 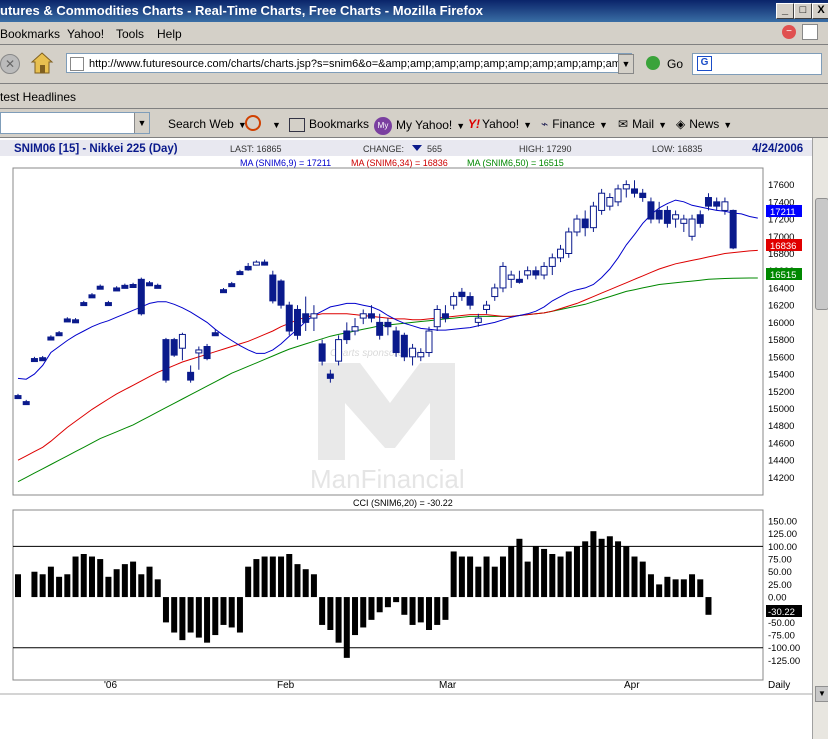 I want to click on go-icon, so click(x=653, y=63).